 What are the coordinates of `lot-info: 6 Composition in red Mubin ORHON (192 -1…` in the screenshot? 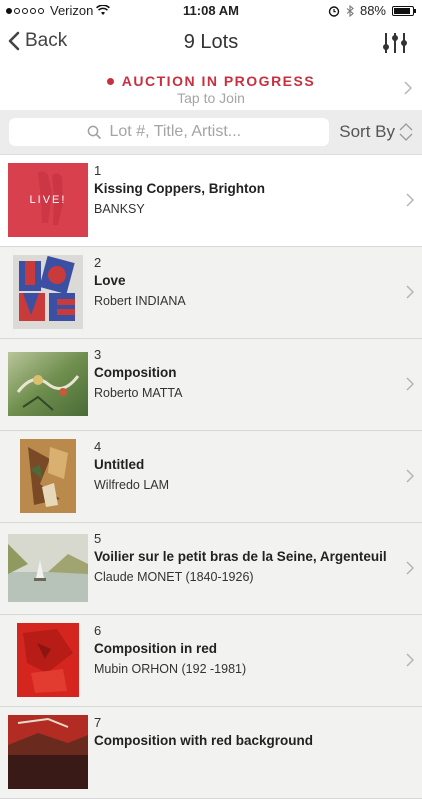 It's located at (243, 649).